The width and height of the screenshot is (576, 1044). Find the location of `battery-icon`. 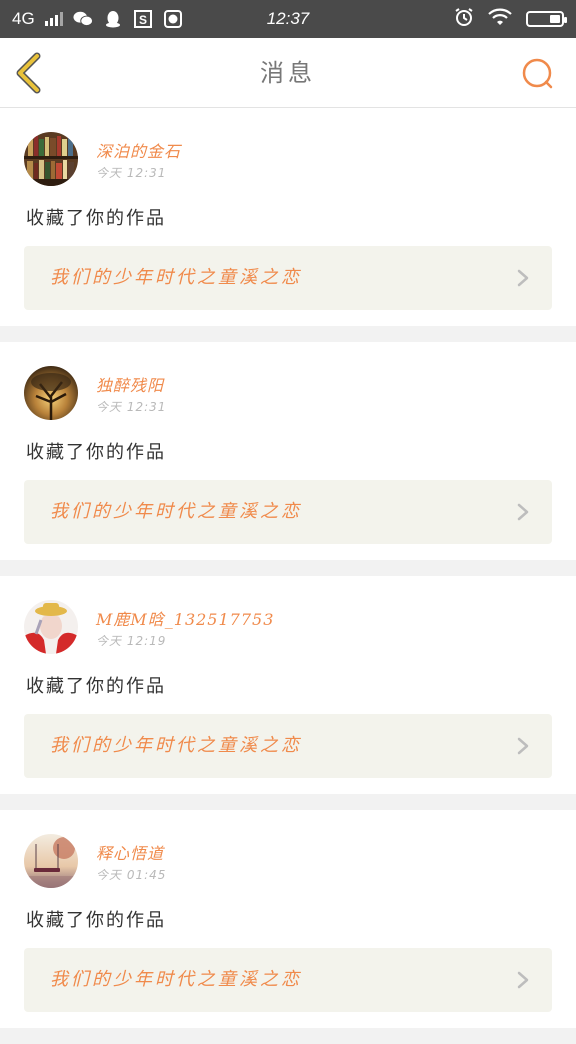

battery-icon is located at coordinates (546, 19).